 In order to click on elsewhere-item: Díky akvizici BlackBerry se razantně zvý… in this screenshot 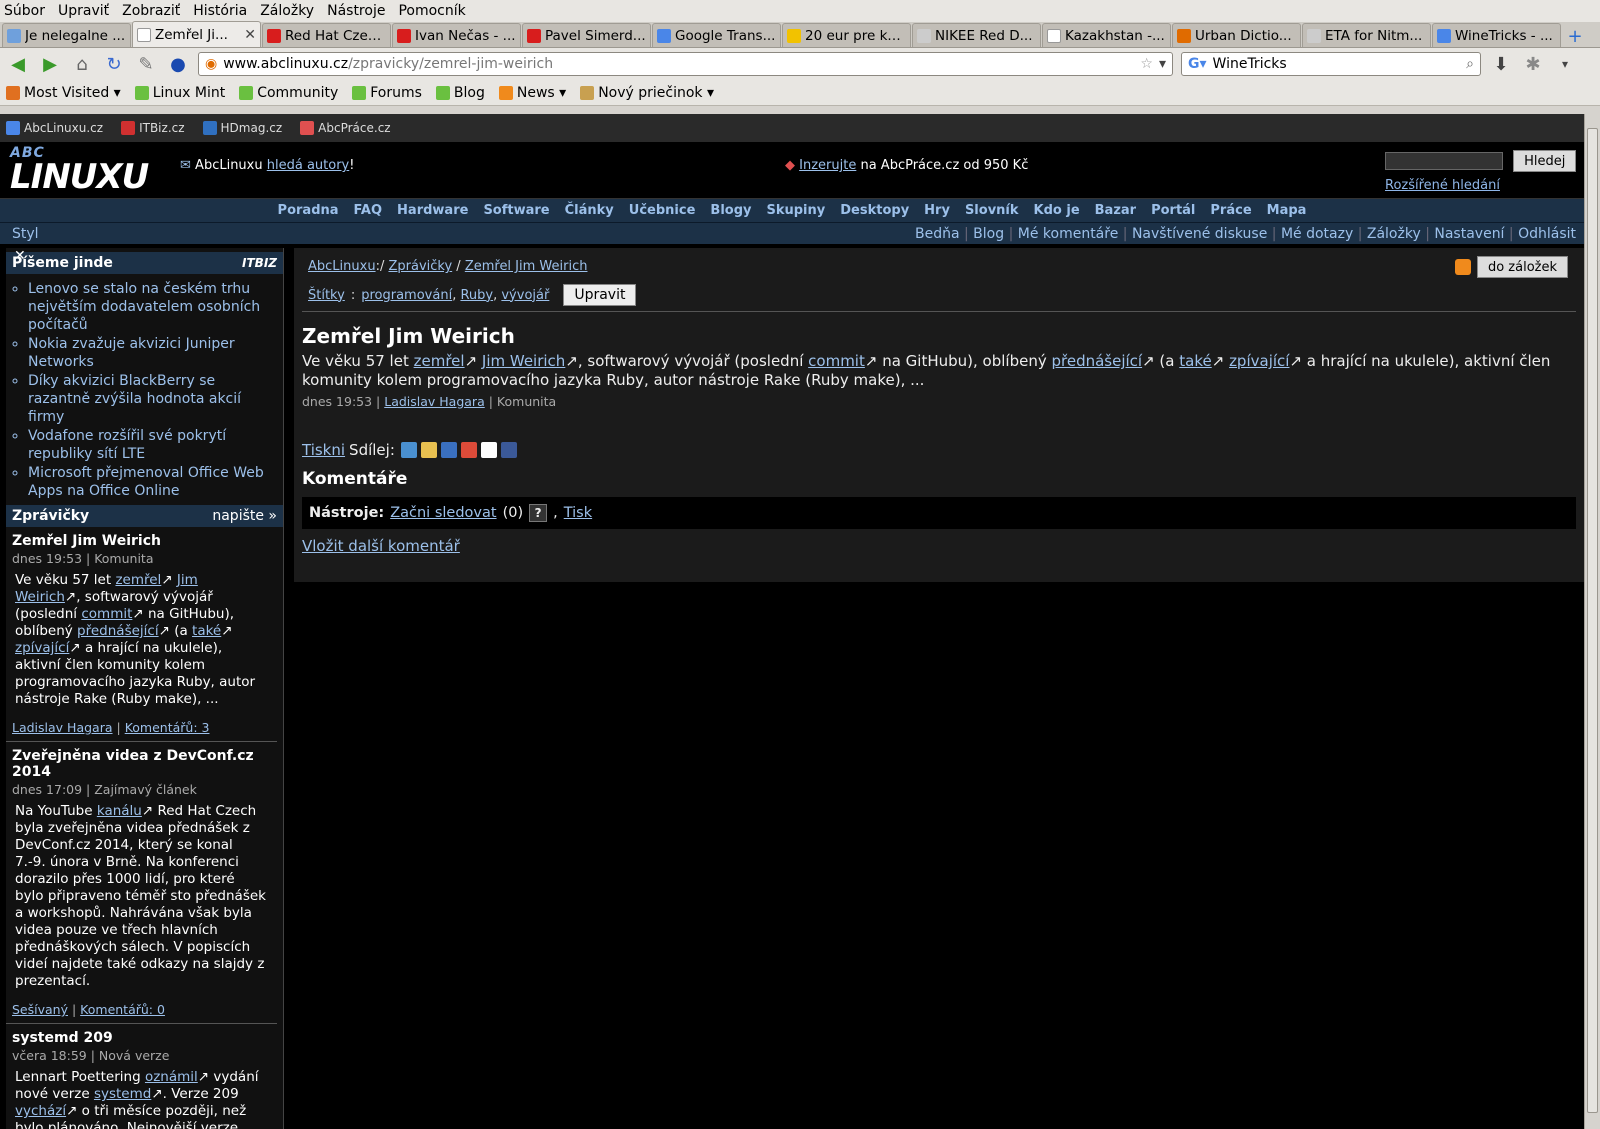, I will do `click(152, 399)`.